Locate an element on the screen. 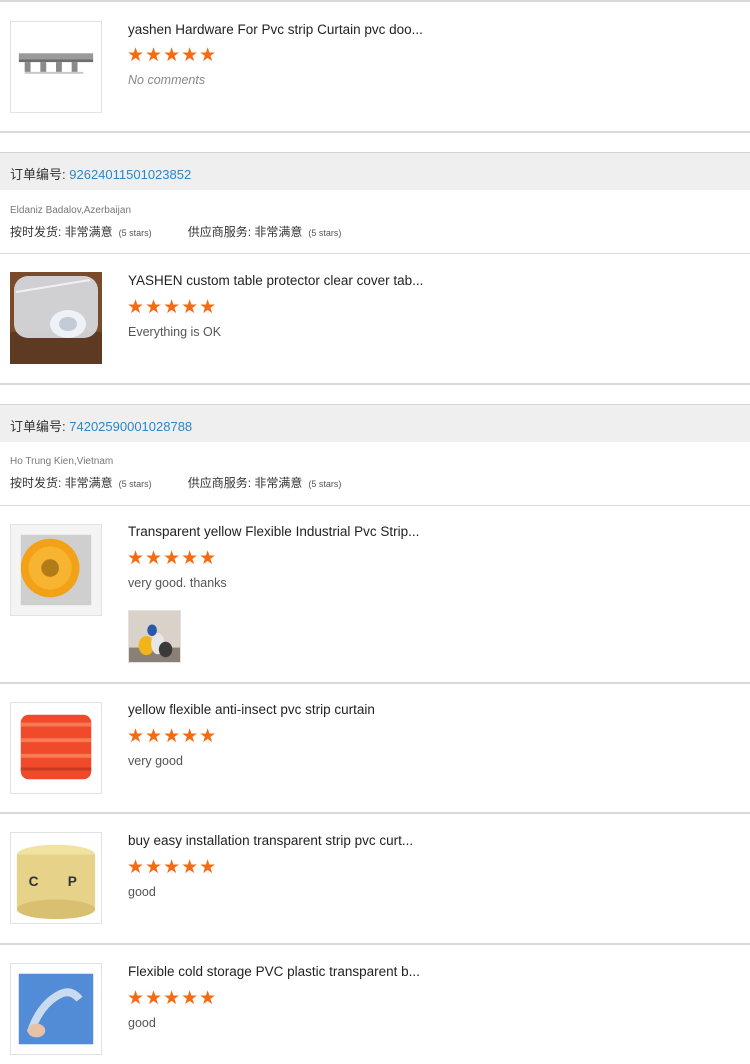 Image resolution: width=750 pixels, height=1064 pixels. order-number-link: 74202590001028788 is located at coordinates (130, 426).